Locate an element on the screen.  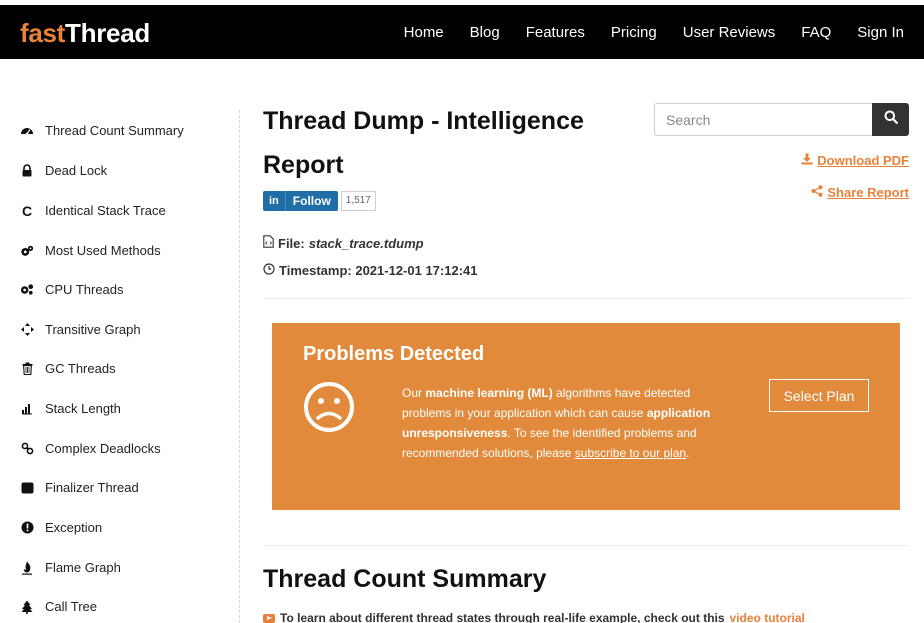
sidebar-item-label: Transitive Graph is located at coordinates (93, 329).